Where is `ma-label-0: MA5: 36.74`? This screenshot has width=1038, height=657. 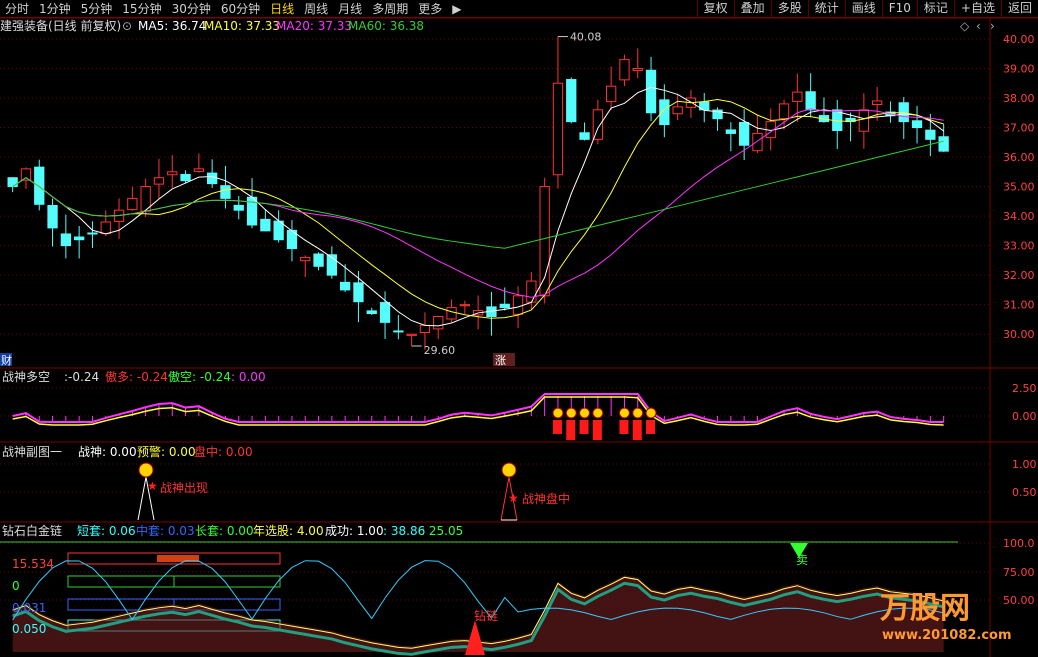
ma-label-0: MA5: 36.74 is located at coordinates (172, 26).